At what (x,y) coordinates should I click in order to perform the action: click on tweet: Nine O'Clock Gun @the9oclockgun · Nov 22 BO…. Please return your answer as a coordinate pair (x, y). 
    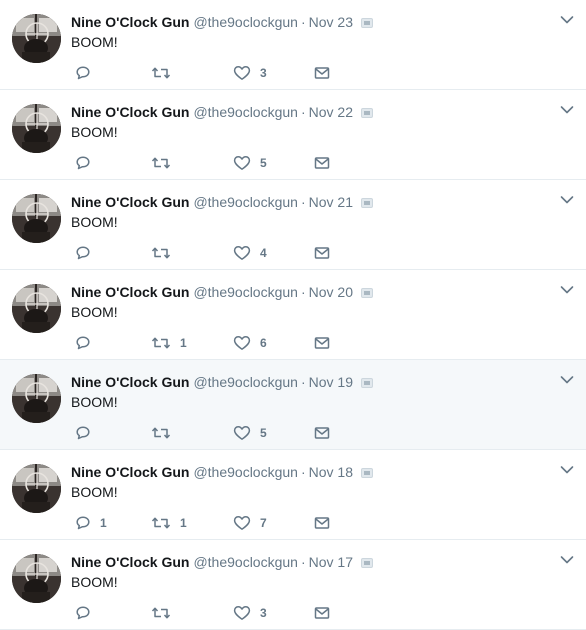
    Looking at the image, I should click on (293, 135).